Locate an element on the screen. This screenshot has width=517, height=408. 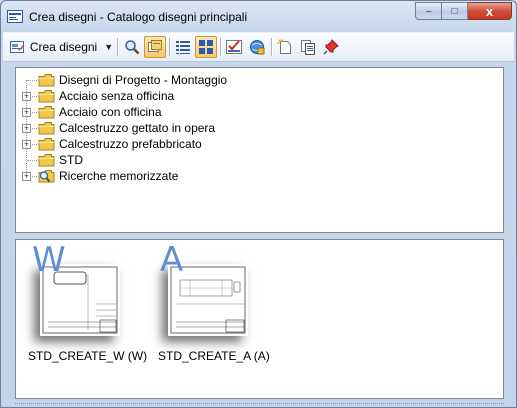
create-drawings-label: Crea disegni is located at coordinates (63, 47).